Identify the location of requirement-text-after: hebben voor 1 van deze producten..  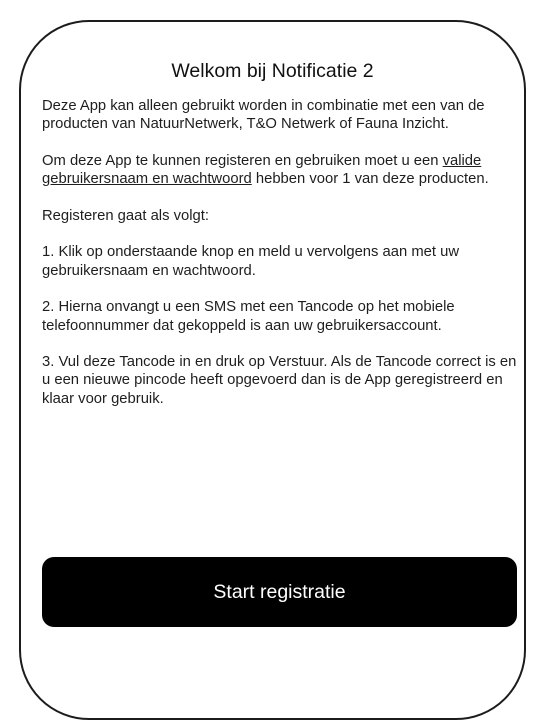
(370, 179).